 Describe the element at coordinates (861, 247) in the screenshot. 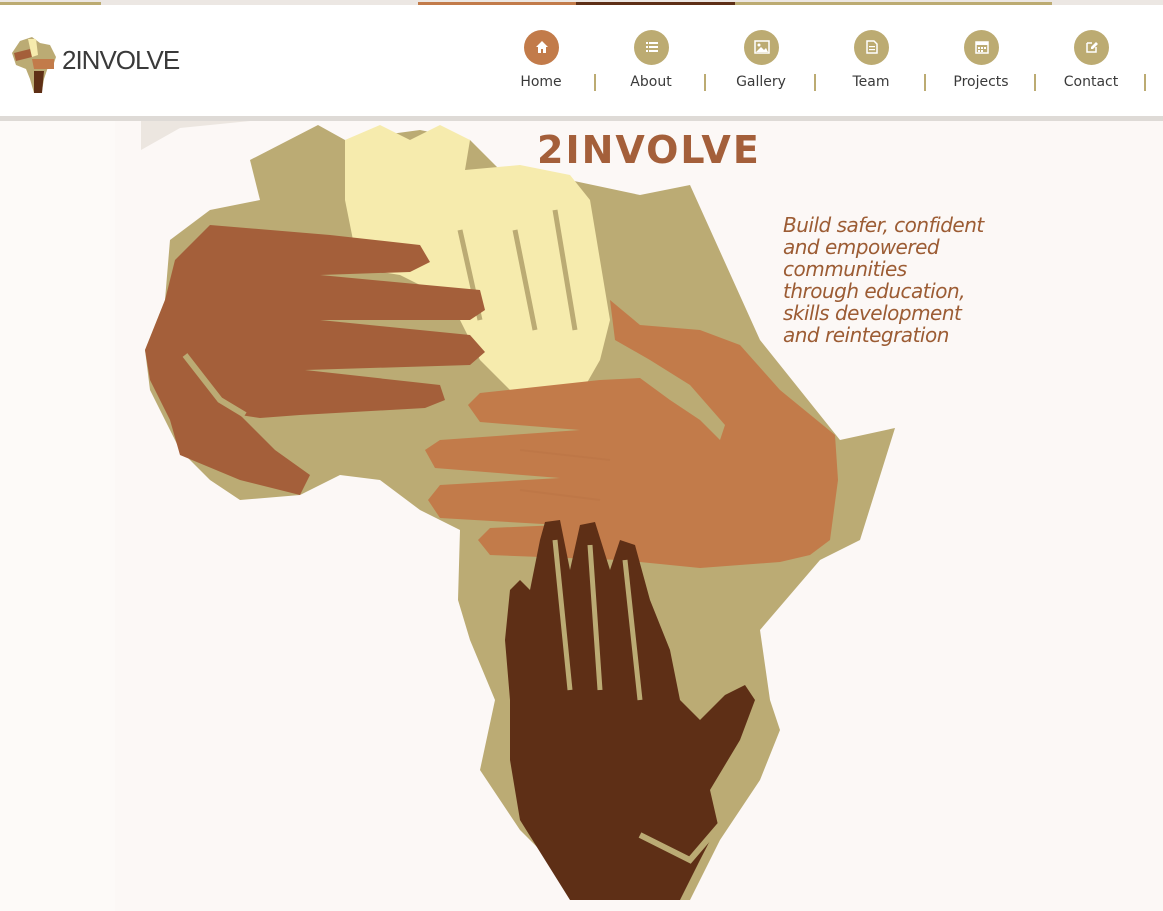

I see `tagline-line: and empowered` at that location.